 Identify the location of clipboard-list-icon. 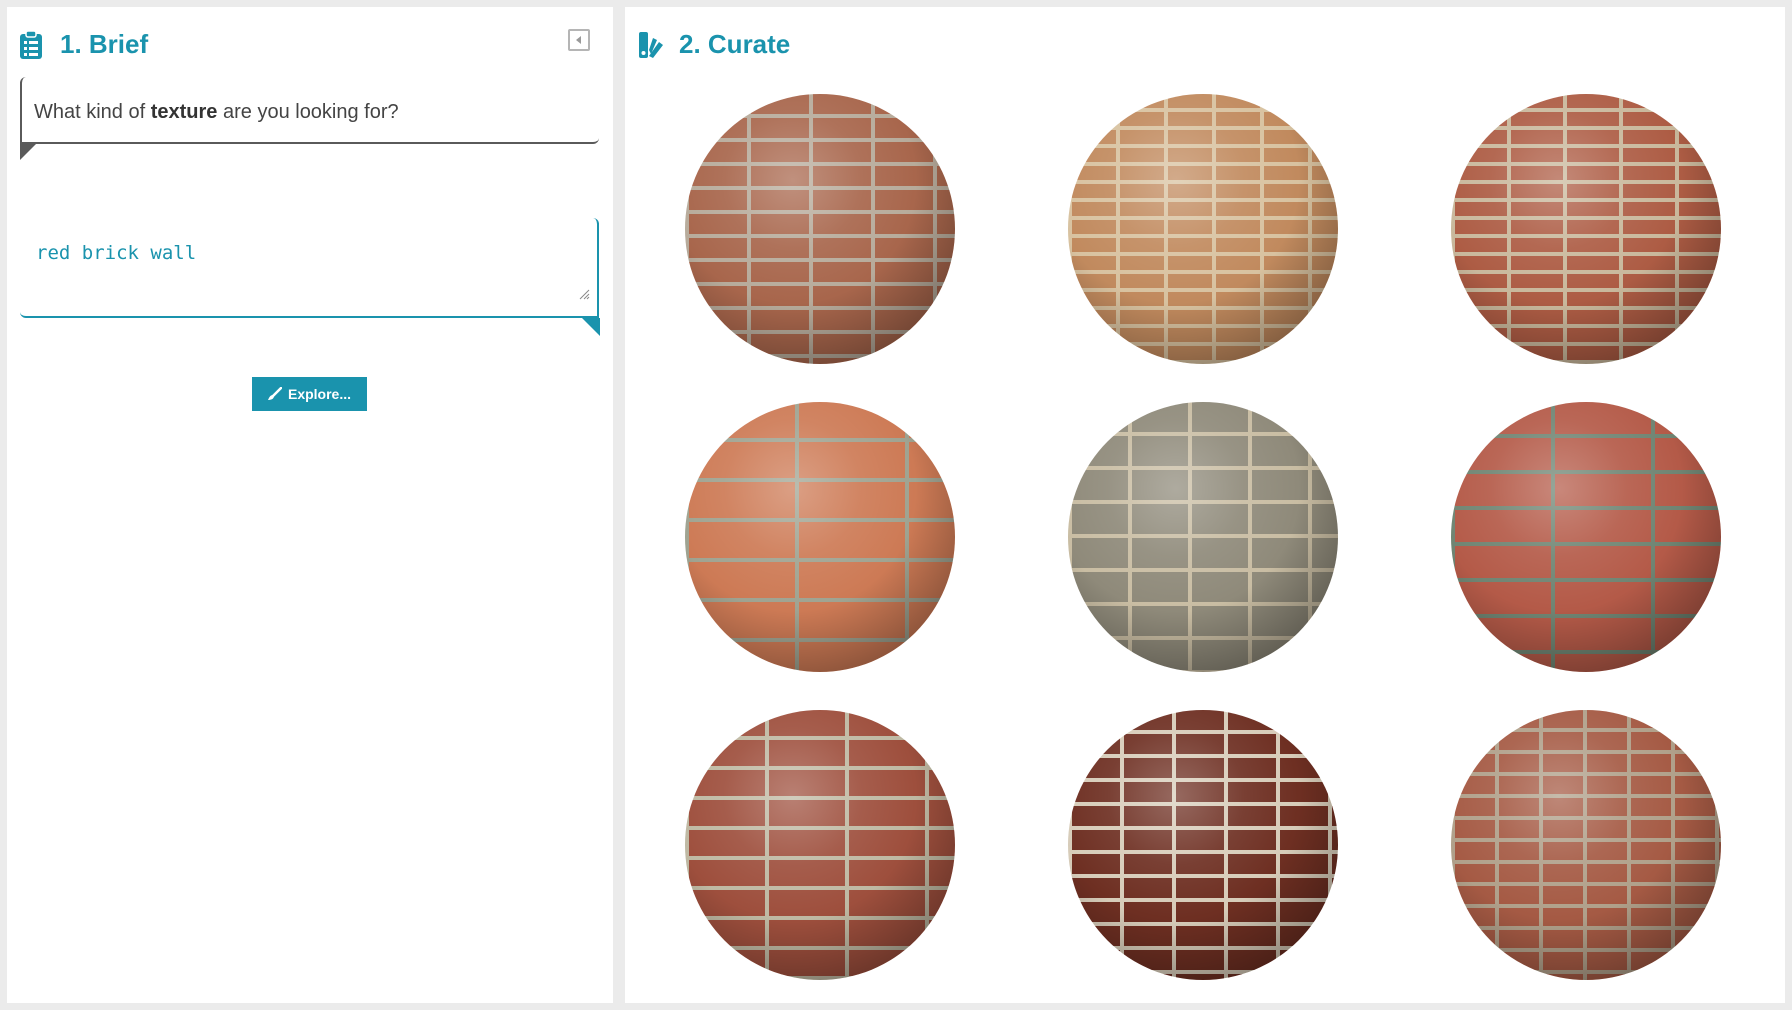
(34, 45).